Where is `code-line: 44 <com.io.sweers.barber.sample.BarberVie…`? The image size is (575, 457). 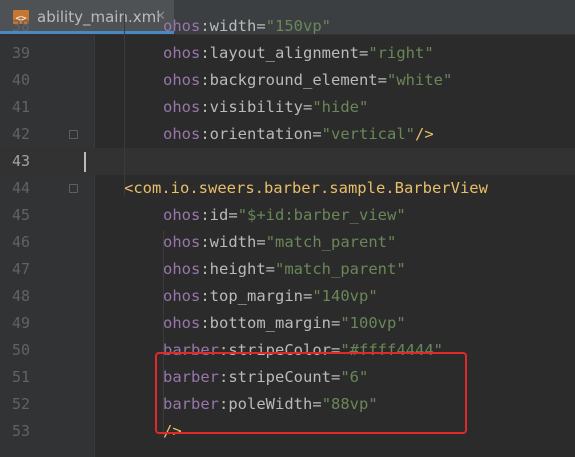
code-line: 44 <com.io.sweers.barber.sample.BarberVie… is located at coordinates (287, 188).